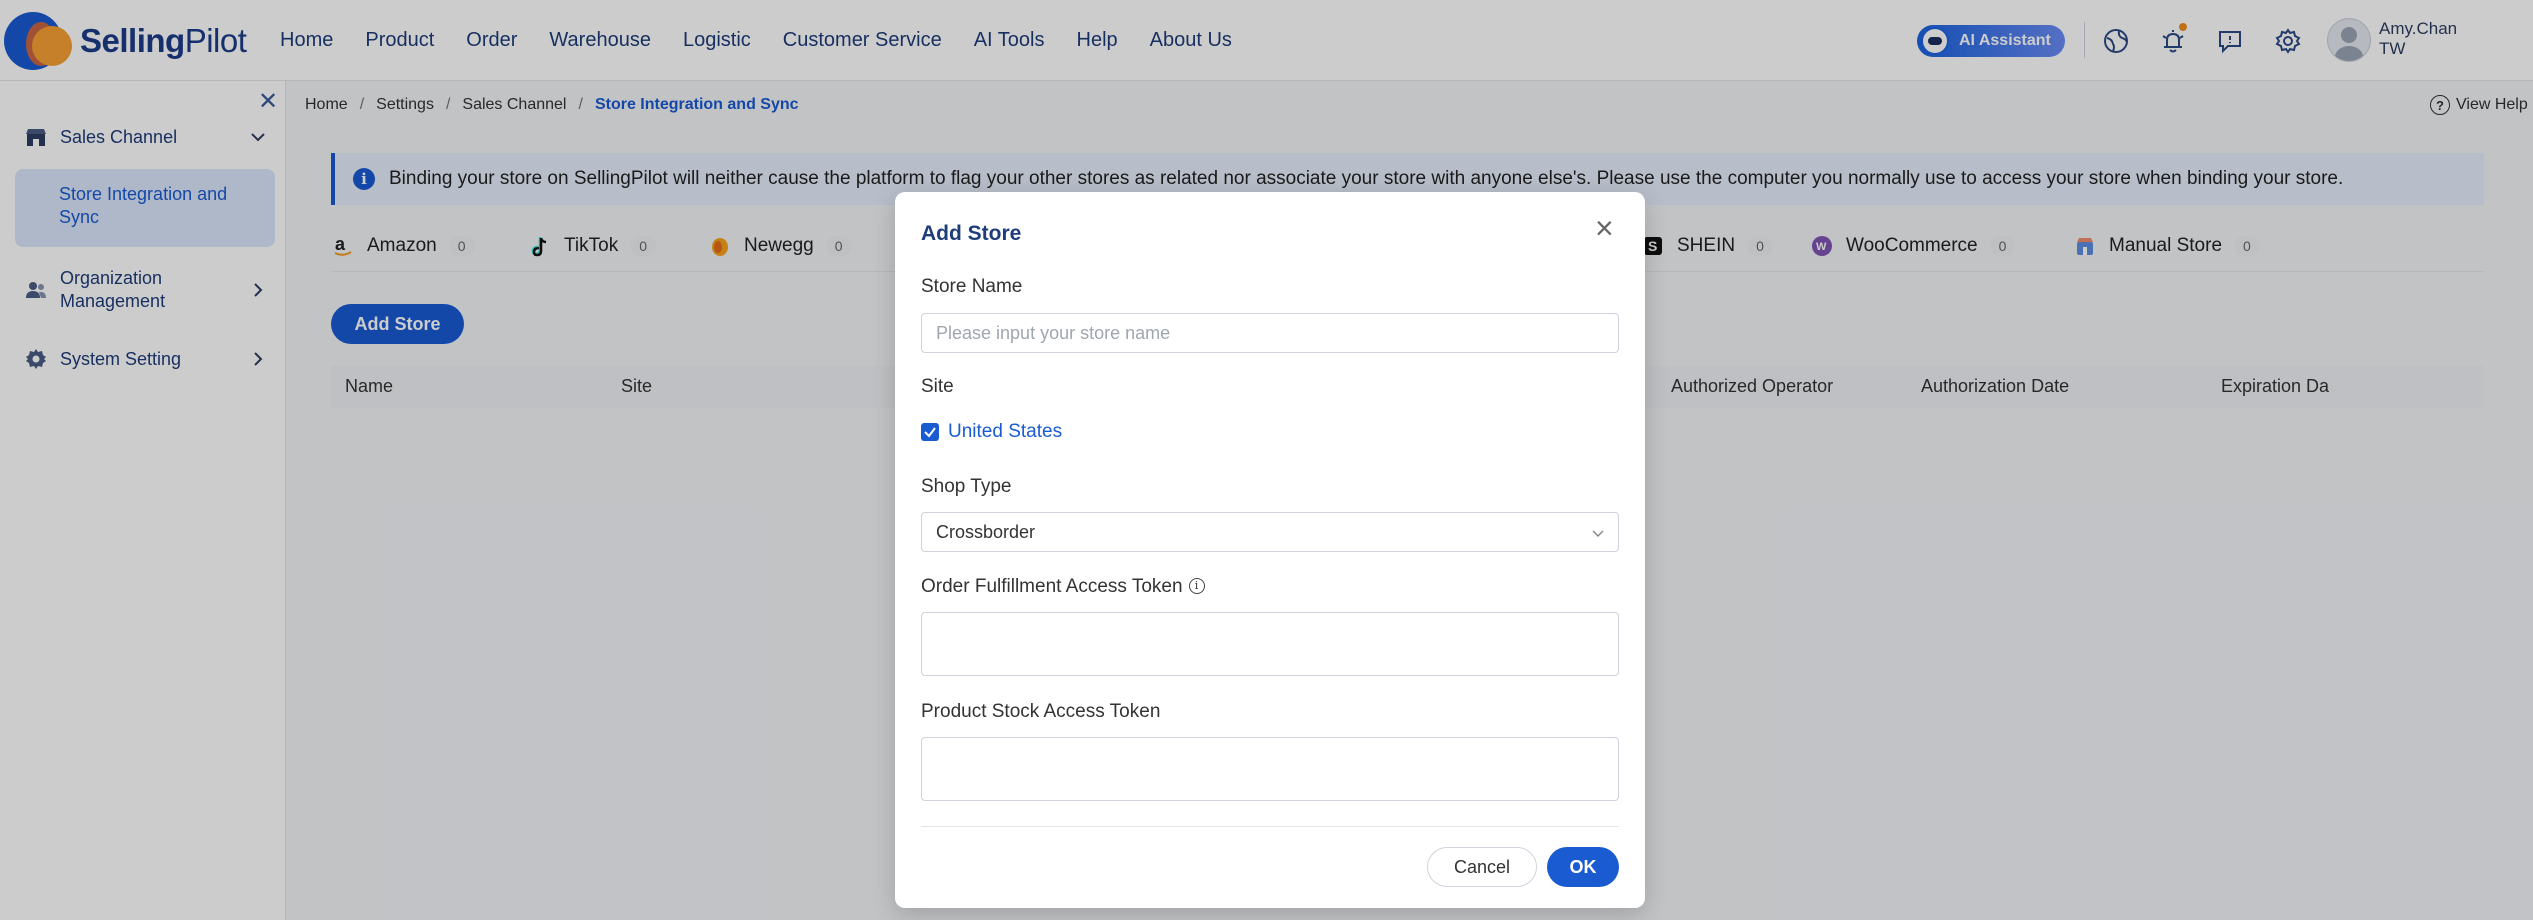 The height and width of the screenshot is (920, 2533). What do you see at coordinates (1583, 867) in the screenshot?
I see `ok-button: OK` at bounding box center [1583, 867].